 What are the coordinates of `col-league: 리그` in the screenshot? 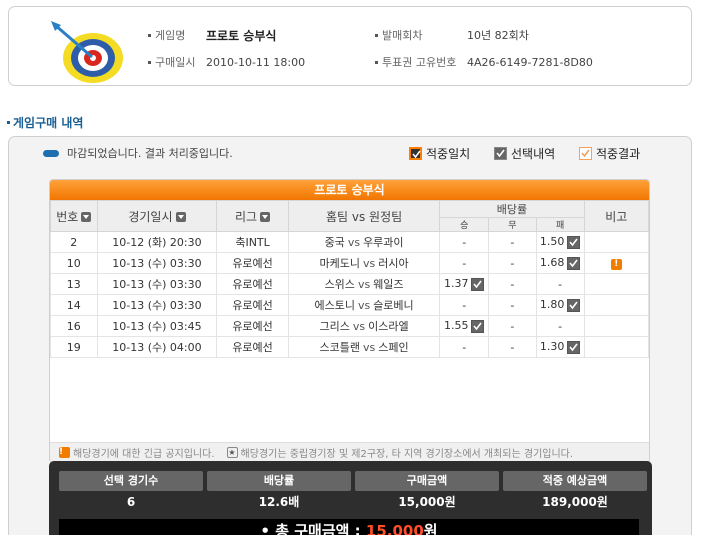 It's located at (252, 216).